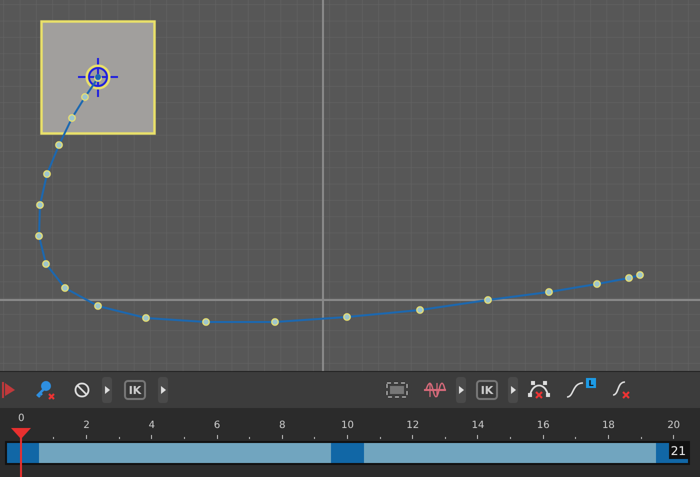 Image resolution: width=700 pixels, height=477 pixels. Describe the element at coordinates (151, 425) in the screenshot. I see `frame-number: 4` at that location.